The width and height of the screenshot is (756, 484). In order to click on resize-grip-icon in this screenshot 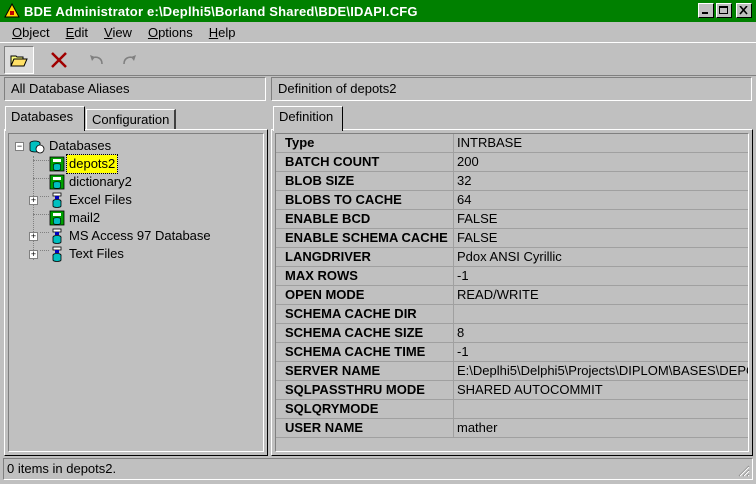, I will do `click(744, 471)`.